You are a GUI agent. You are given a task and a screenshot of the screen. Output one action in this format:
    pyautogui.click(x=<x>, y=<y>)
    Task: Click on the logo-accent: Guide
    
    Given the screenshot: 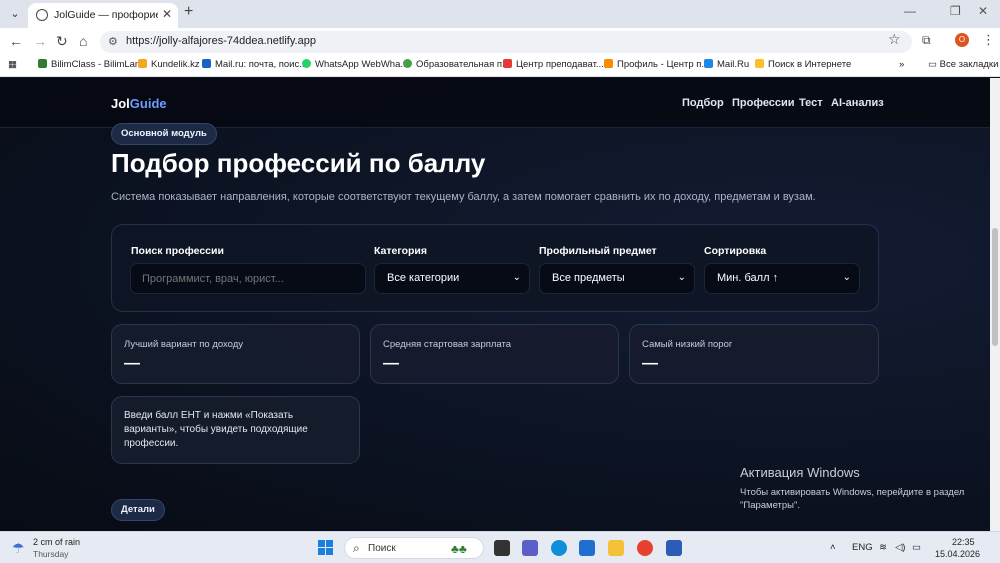 What is the action you would take?
    pyautogui.click(x=148, y=103)
    